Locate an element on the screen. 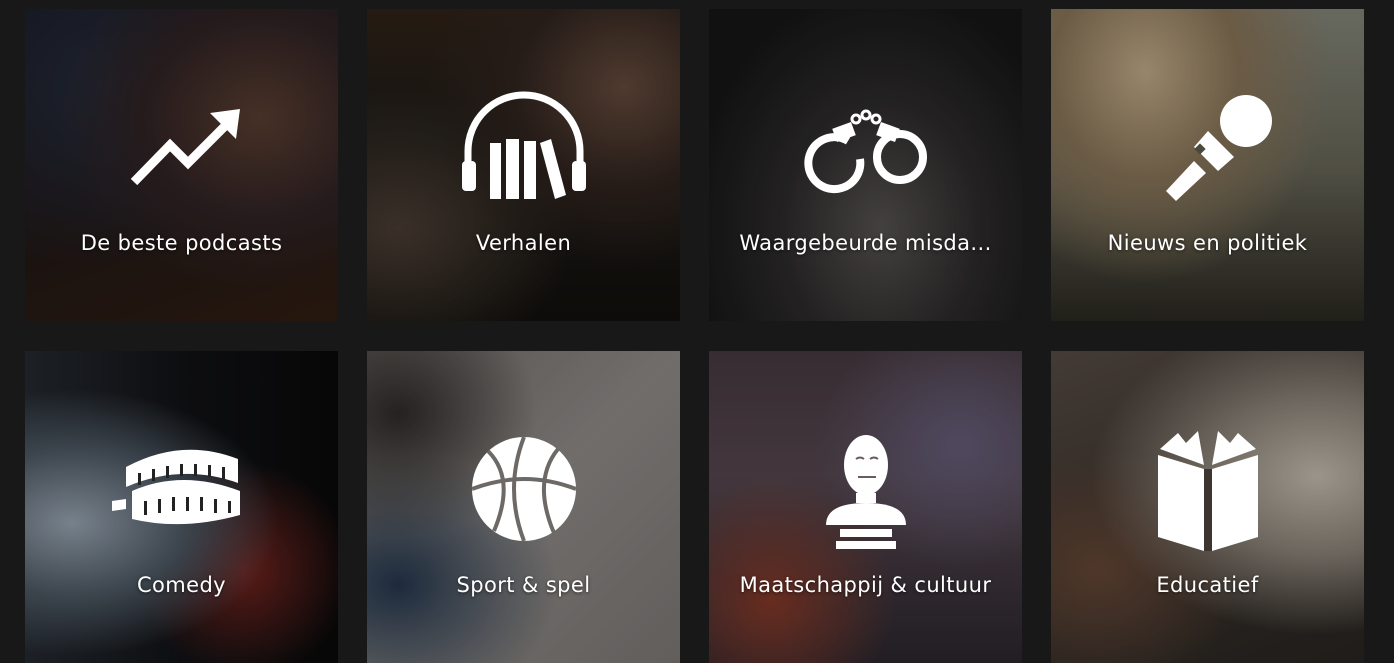 The height and width of the screenshot is (663, 1394). category-tile-maatschappij-en-cultuur: Maatschappij & cultuur is located at coordinates (865, 507).